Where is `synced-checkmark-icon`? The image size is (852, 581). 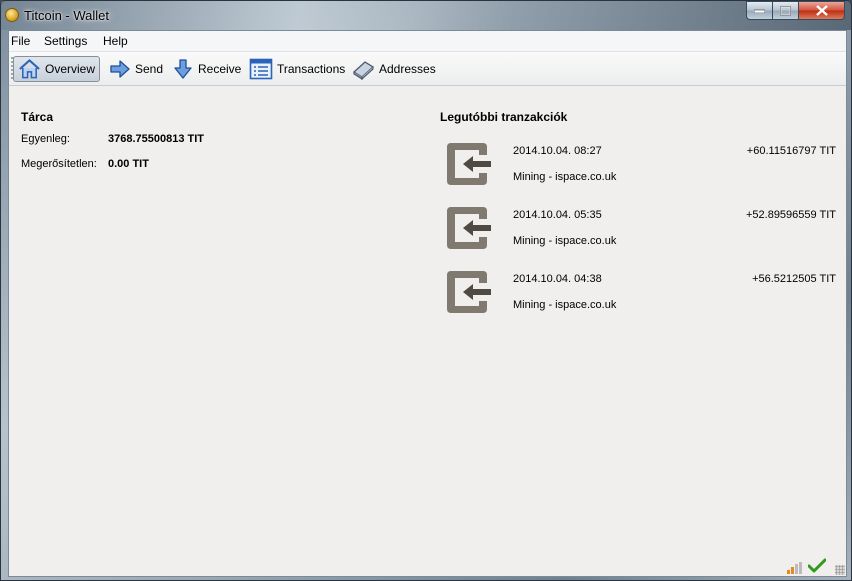 synced-checkmark-icon is located at coordinates (817, 566).